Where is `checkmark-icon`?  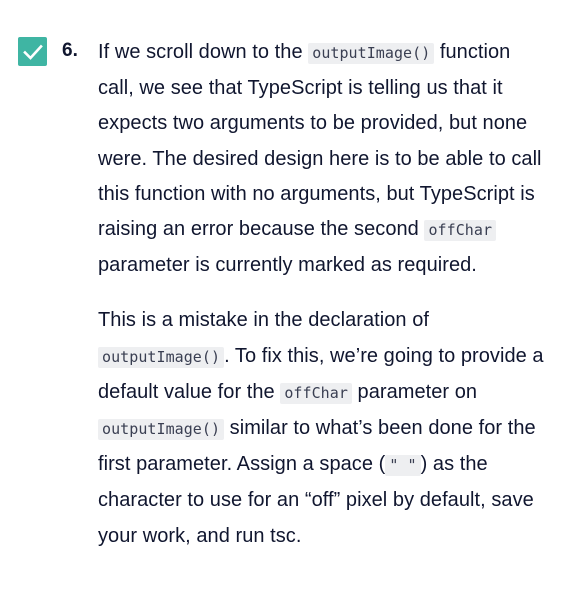
checkmark-icon is located at coordinates (32, 52).